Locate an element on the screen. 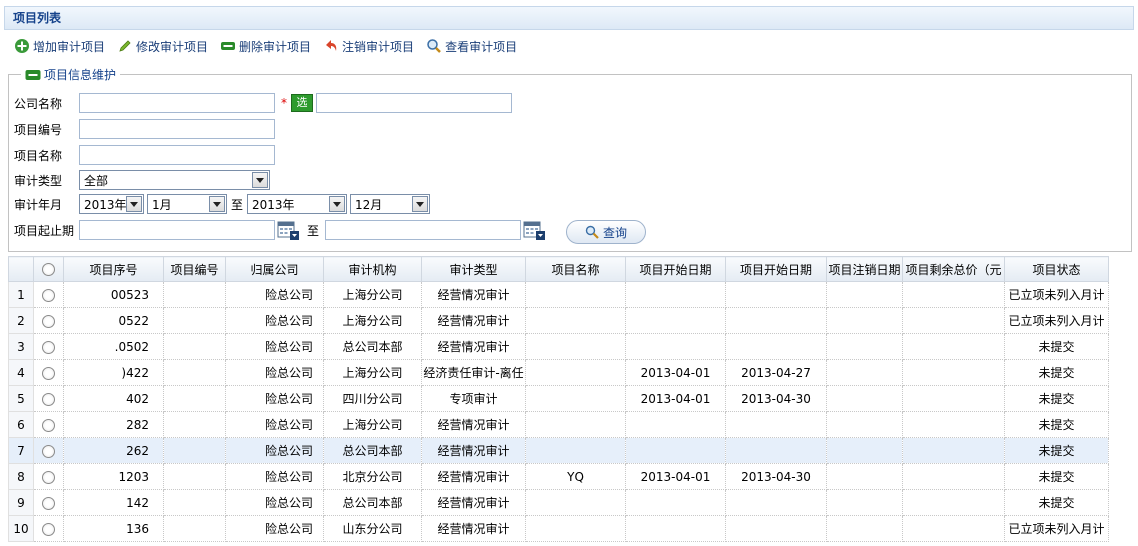 The height and width of the screenshot is (546, 1138). toolbar: 增加审计项目 修改审计项目 删除审计项目 注销审计项目 查看审计项目 is located at coordinates (271, 46).